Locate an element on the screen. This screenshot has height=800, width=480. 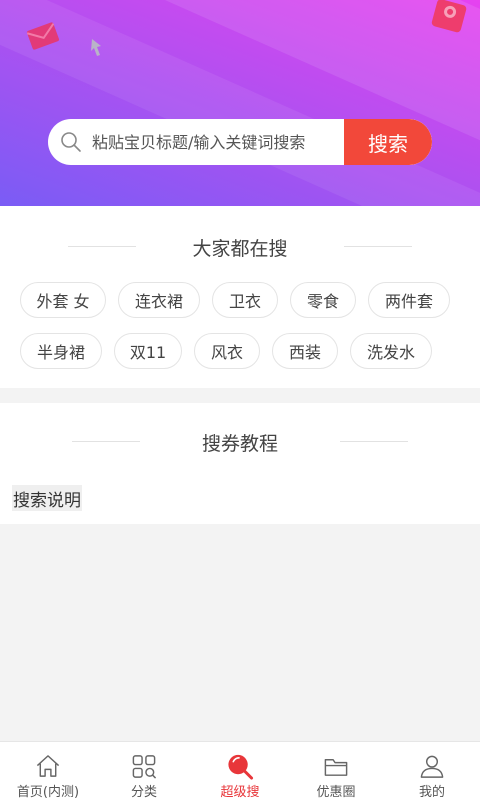
tab-category: 分类 is located at coordinates (144, 771).